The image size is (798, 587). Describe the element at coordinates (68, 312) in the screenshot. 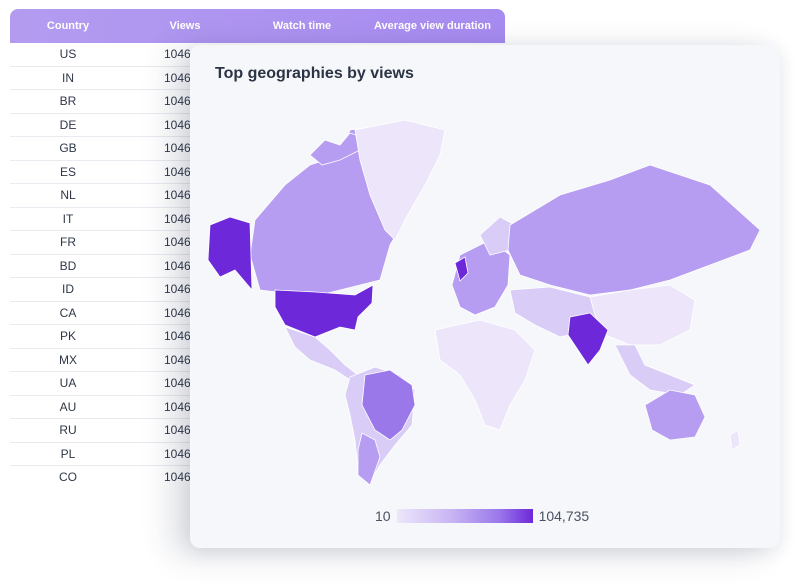

I see `cell-country: CA` at that location.